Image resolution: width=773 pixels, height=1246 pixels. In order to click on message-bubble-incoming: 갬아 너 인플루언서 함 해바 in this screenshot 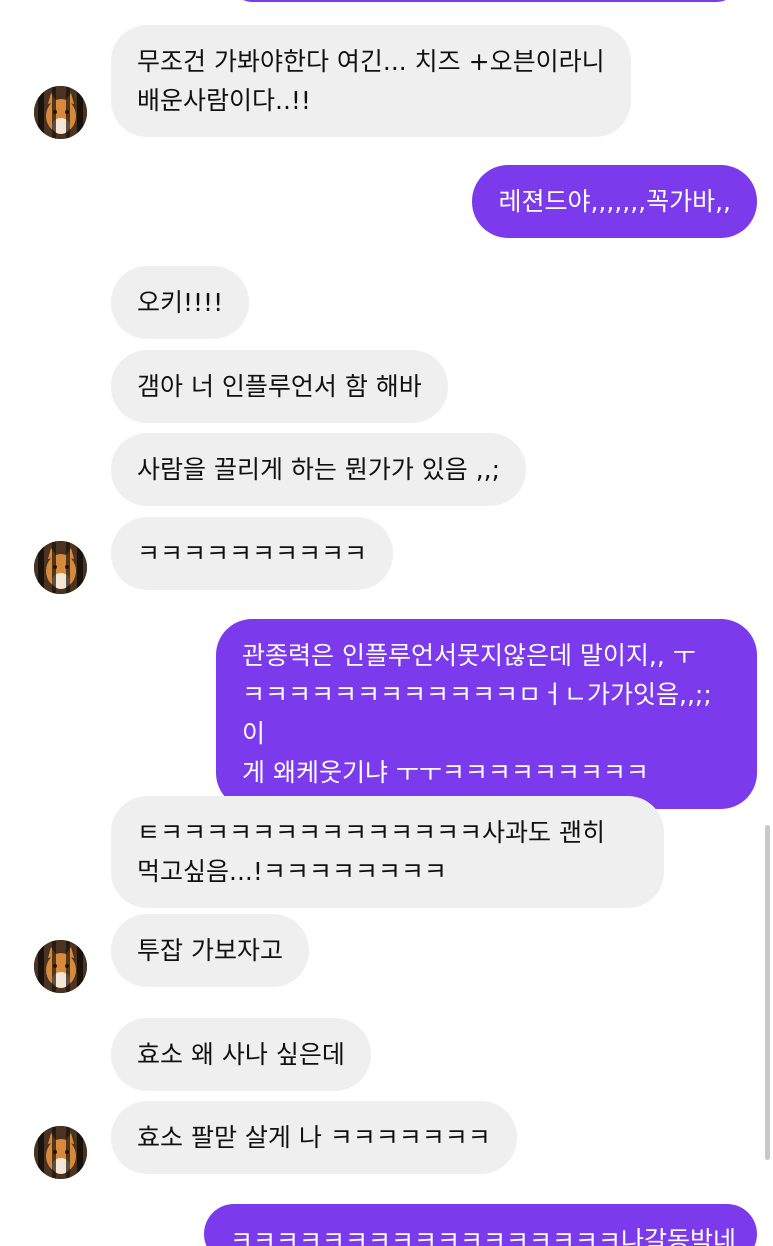, I will do `click(279, 386)`.